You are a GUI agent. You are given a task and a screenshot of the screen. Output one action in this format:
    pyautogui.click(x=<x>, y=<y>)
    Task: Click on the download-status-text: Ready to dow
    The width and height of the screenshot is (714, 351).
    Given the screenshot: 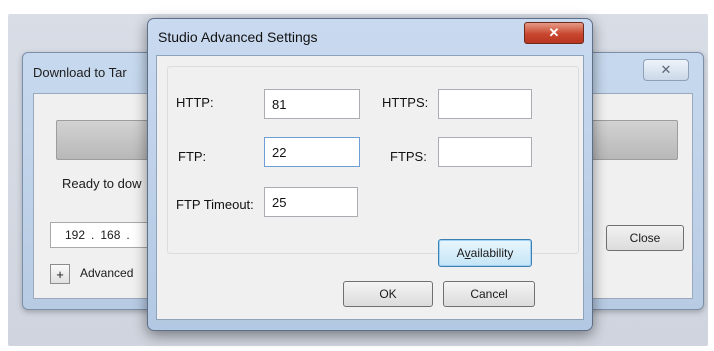 What is the action you would take?
    pyautogui.click(x=102, y=183)
    